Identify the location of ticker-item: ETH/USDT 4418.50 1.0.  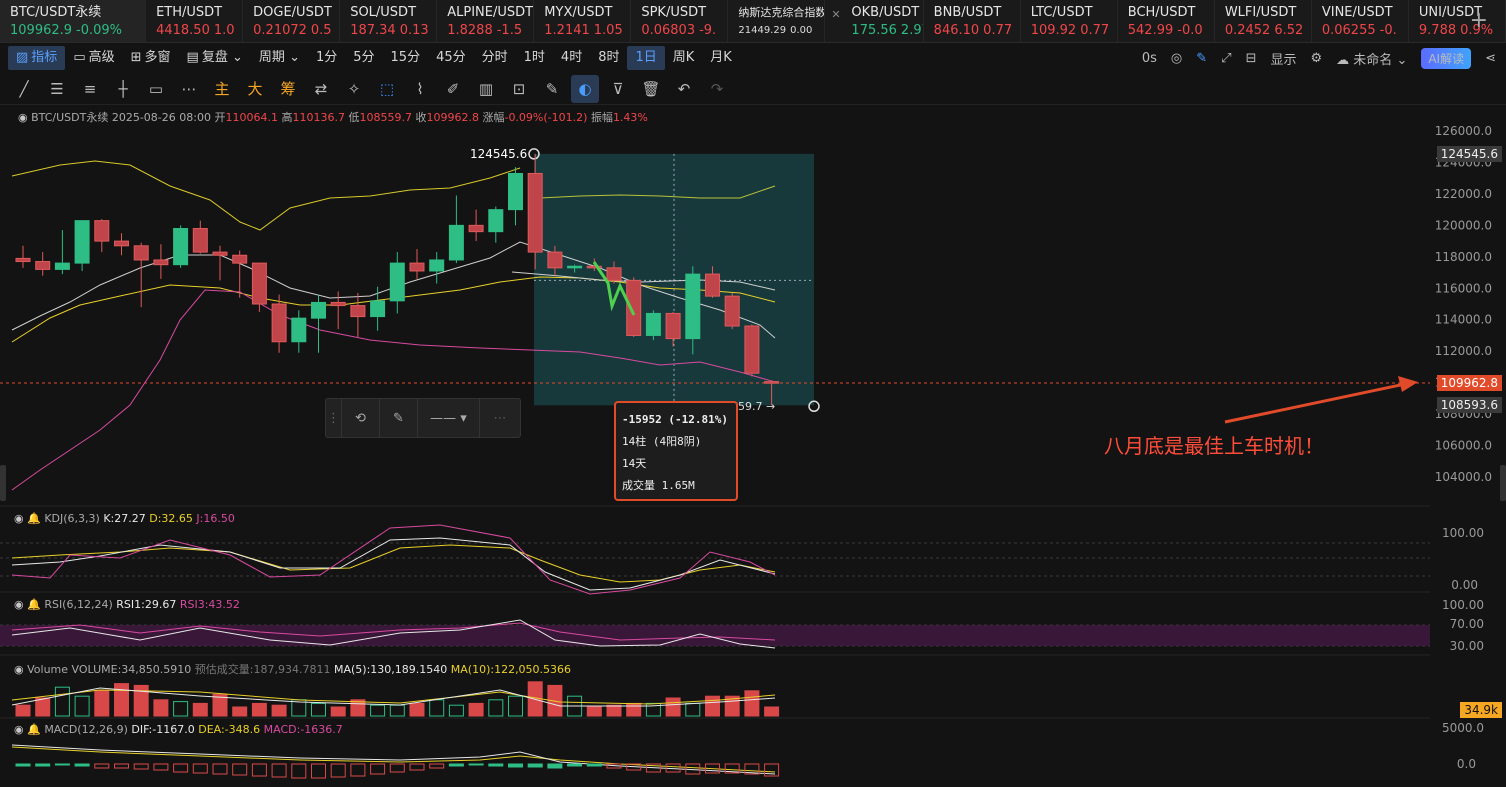
(195, 21).